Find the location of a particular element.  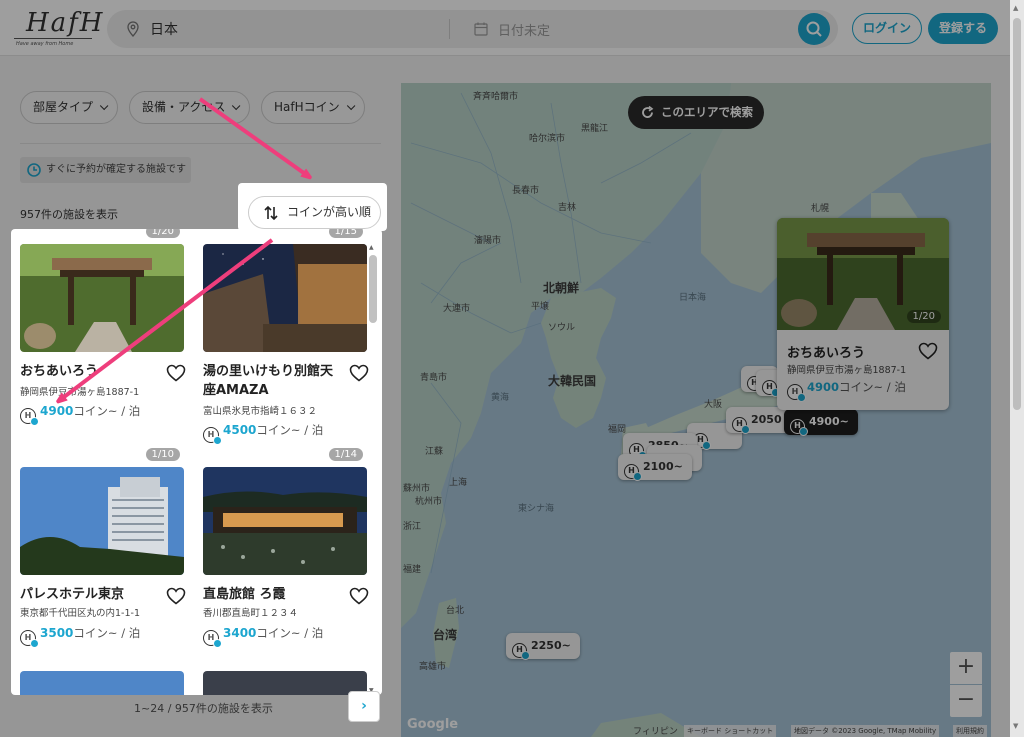

map-label: 江蘇 is located at coordinates (434, 452).